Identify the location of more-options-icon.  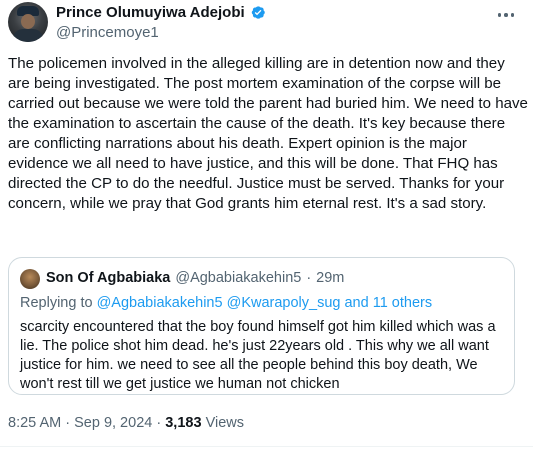
(506, 15).